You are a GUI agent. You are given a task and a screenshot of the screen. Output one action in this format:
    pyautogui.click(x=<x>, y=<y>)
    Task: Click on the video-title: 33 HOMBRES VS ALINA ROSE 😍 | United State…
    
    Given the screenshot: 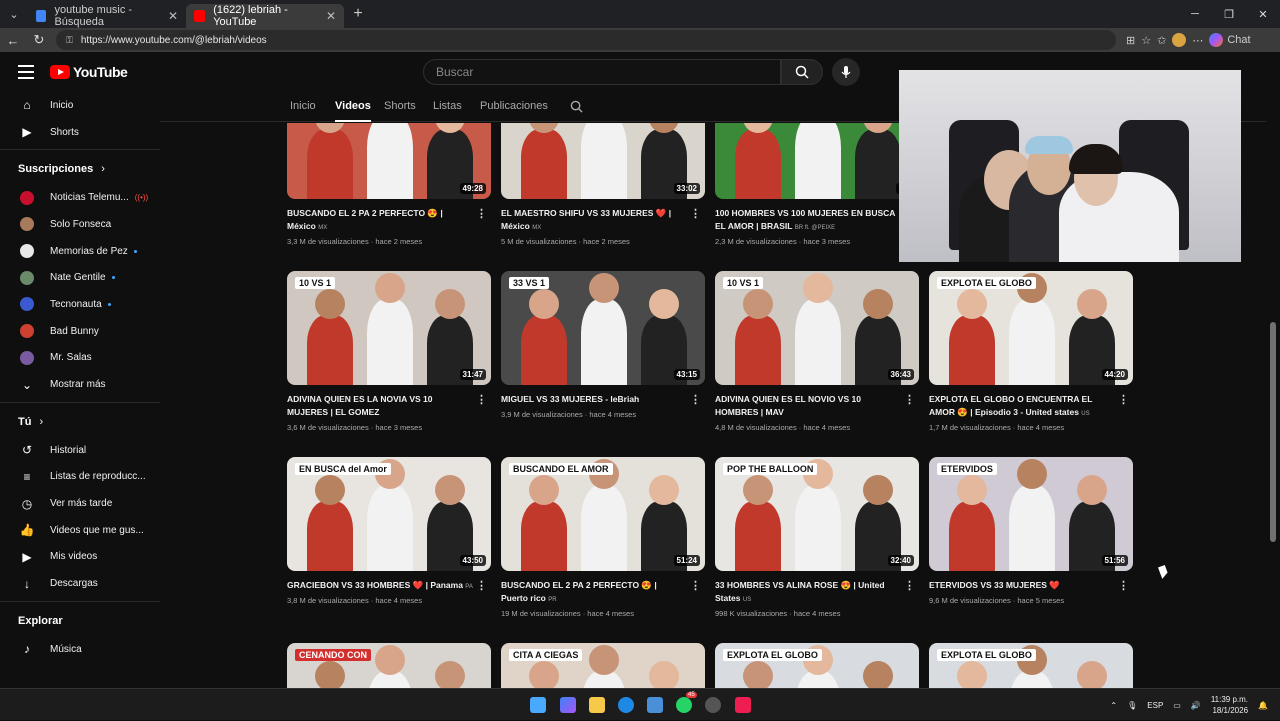 What is the action you would take?
    pyautogui.click(x=809, y=593)
    